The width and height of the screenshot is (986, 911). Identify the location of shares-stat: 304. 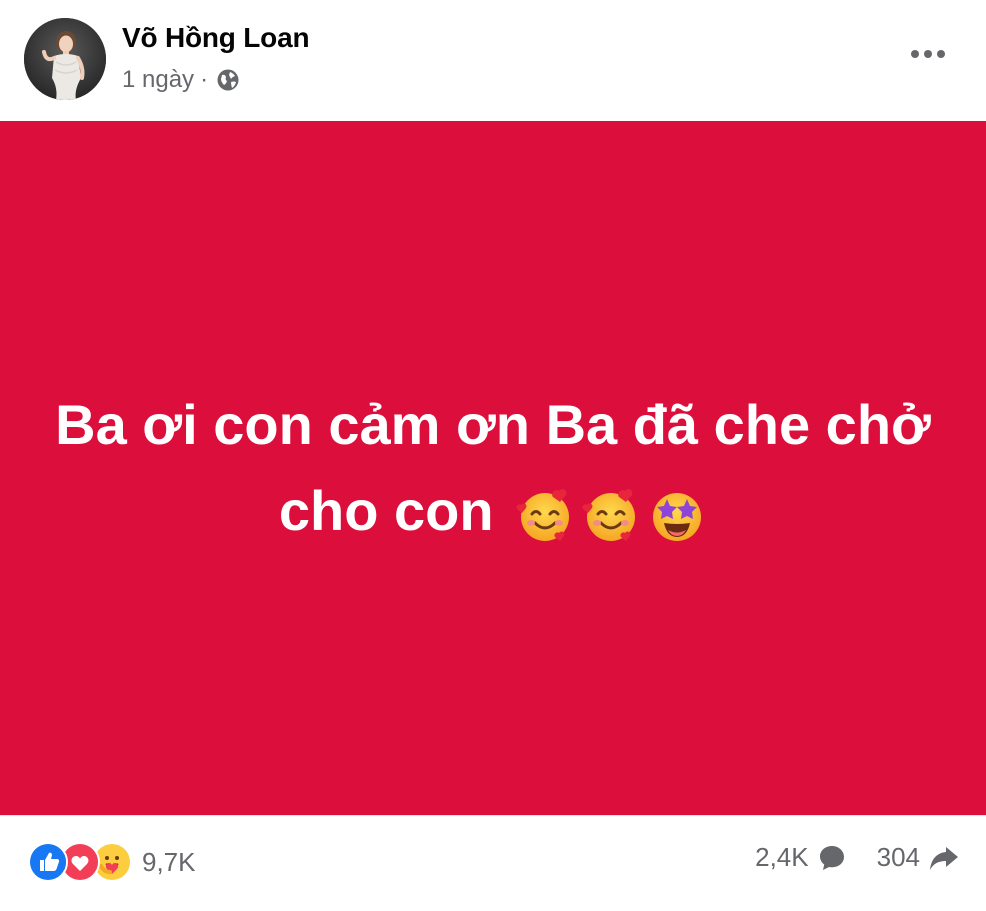
(918, 857).